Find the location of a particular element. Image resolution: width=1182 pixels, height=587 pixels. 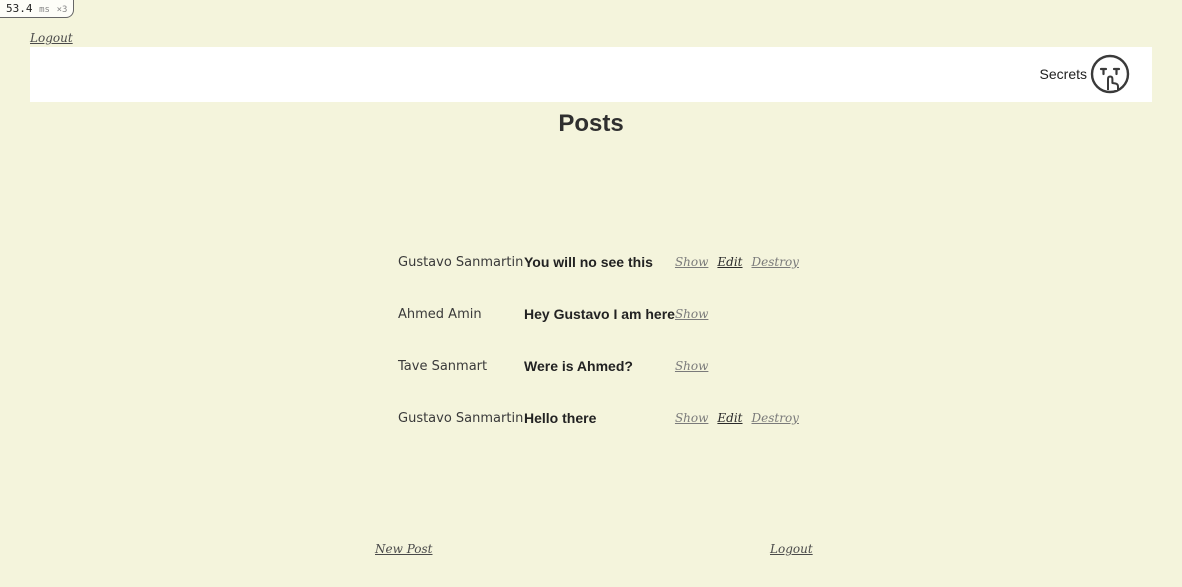

shushing-face-icon is located at coordinates (1110, 74).